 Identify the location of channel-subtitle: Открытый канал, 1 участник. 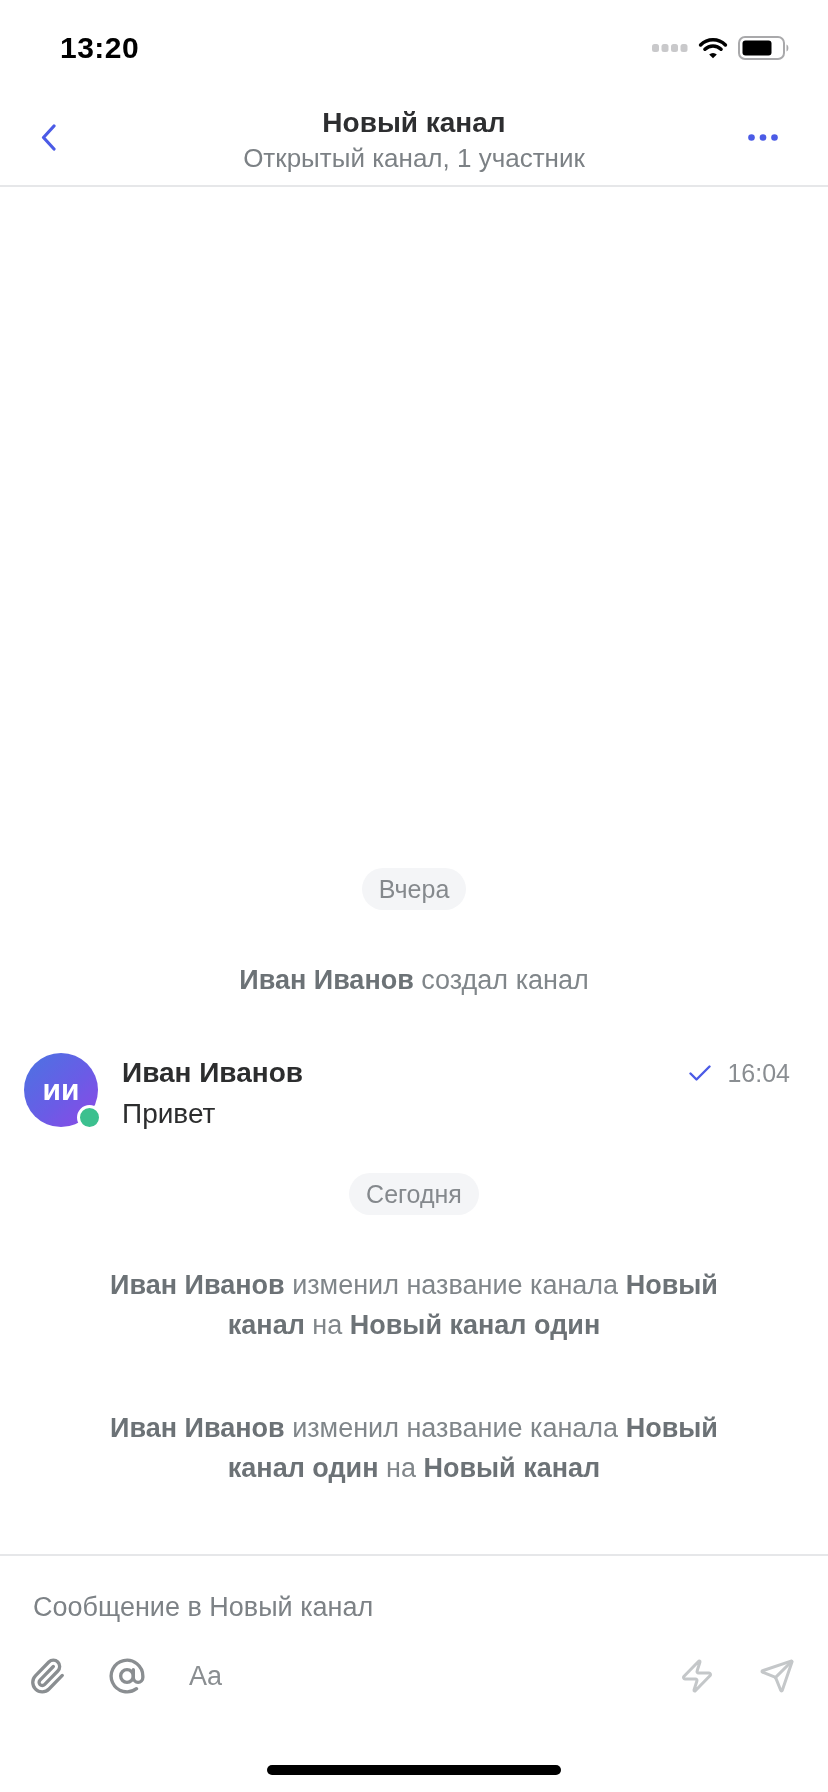
(414, 158).